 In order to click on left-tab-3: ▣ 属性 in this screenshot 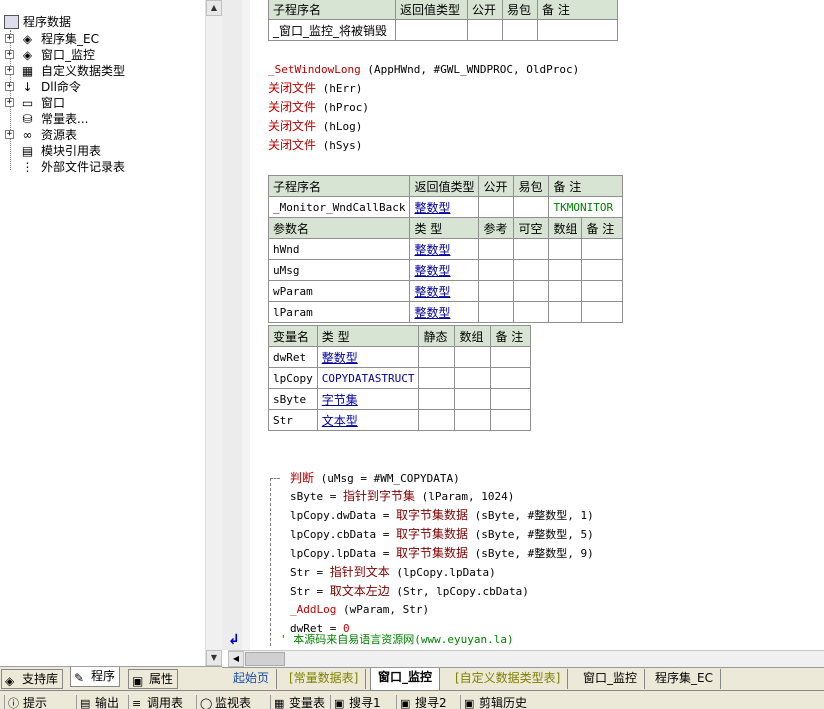, I will do `click(153, 679)`.